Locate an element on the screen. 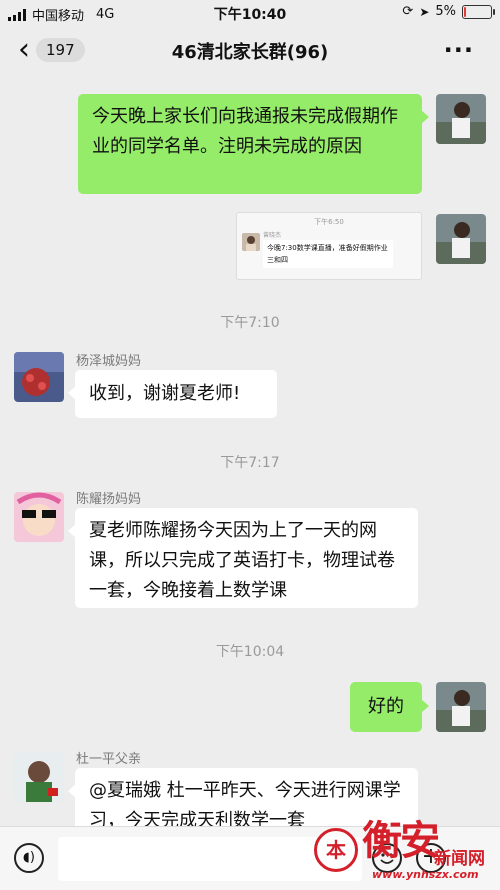 This screenshot has height=890, width=500. location-icon: ➤ is located at coordinates (424, 11).